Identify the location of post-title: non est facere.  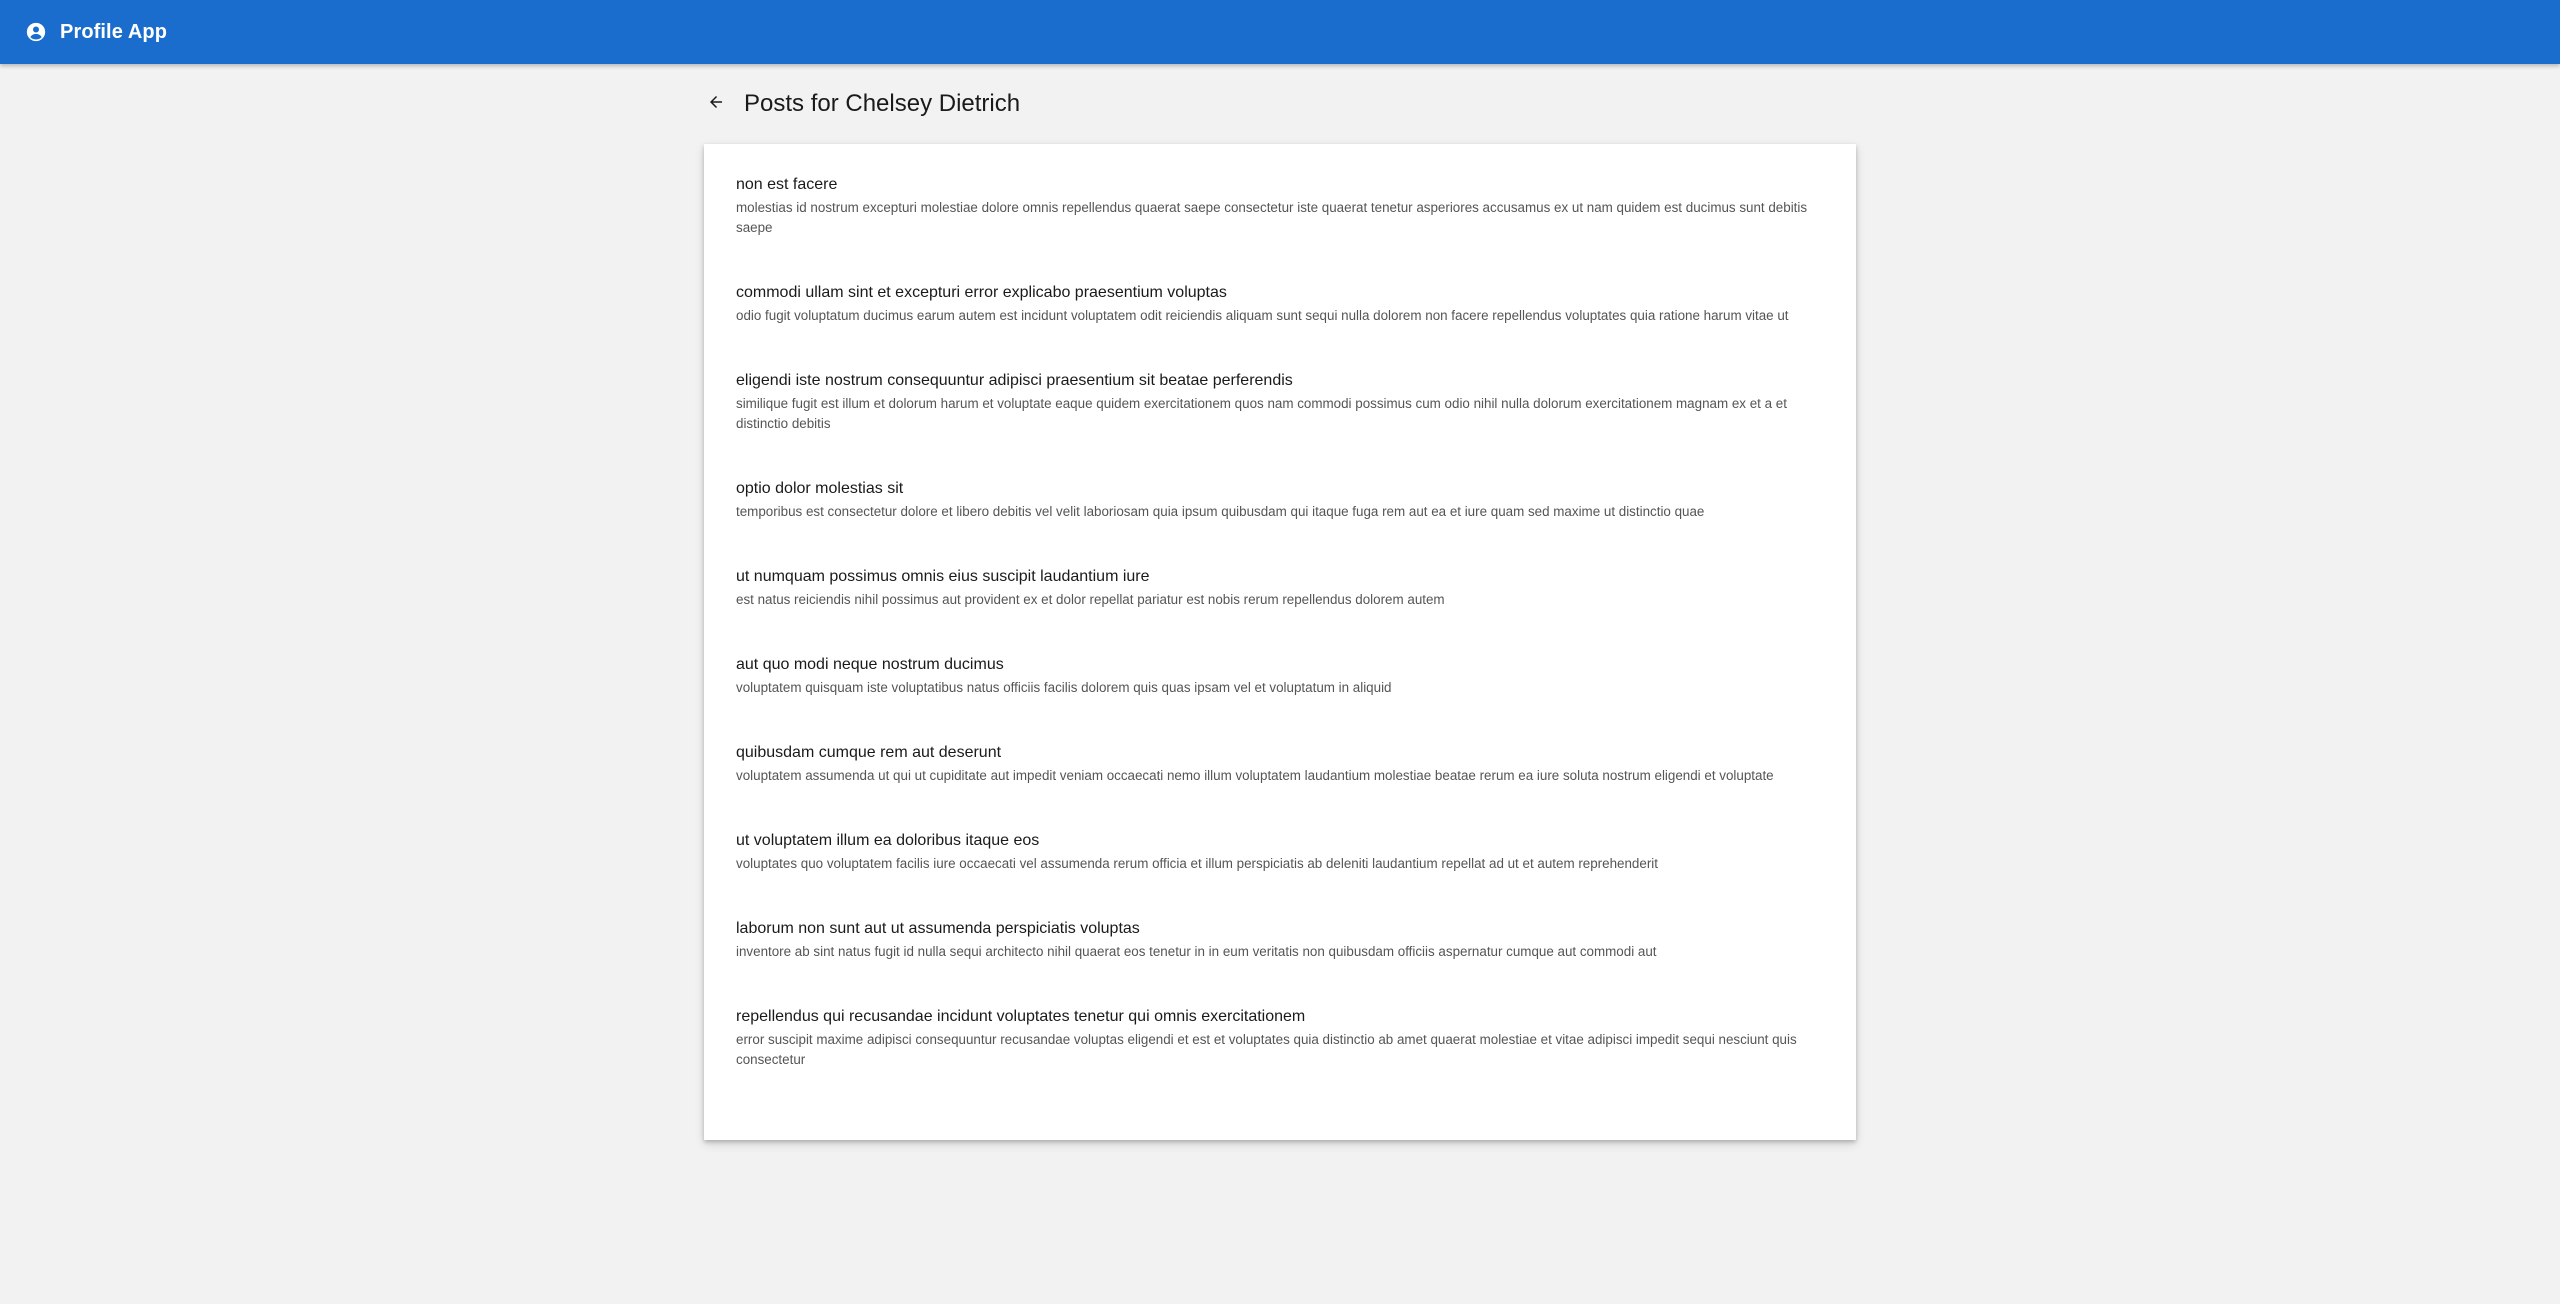
(787, 184).